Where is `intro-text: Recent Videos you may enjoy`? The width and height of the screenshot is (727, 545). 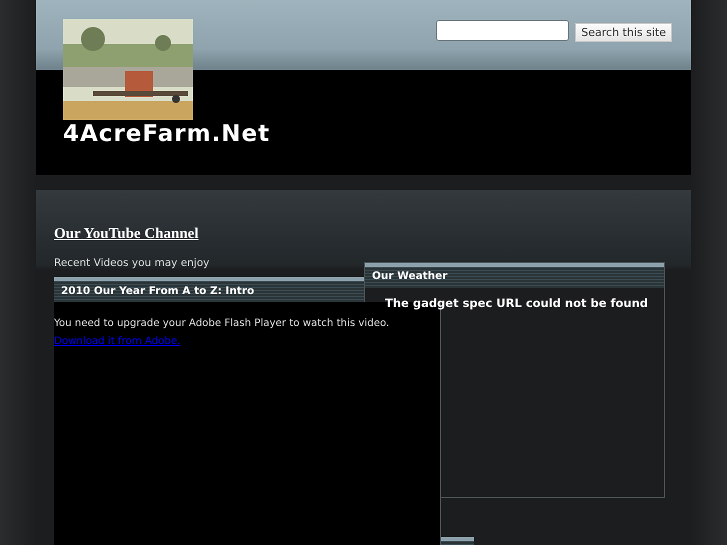
intro-text: Recent Videos you may enjoy is located at coordinates (132, 263).